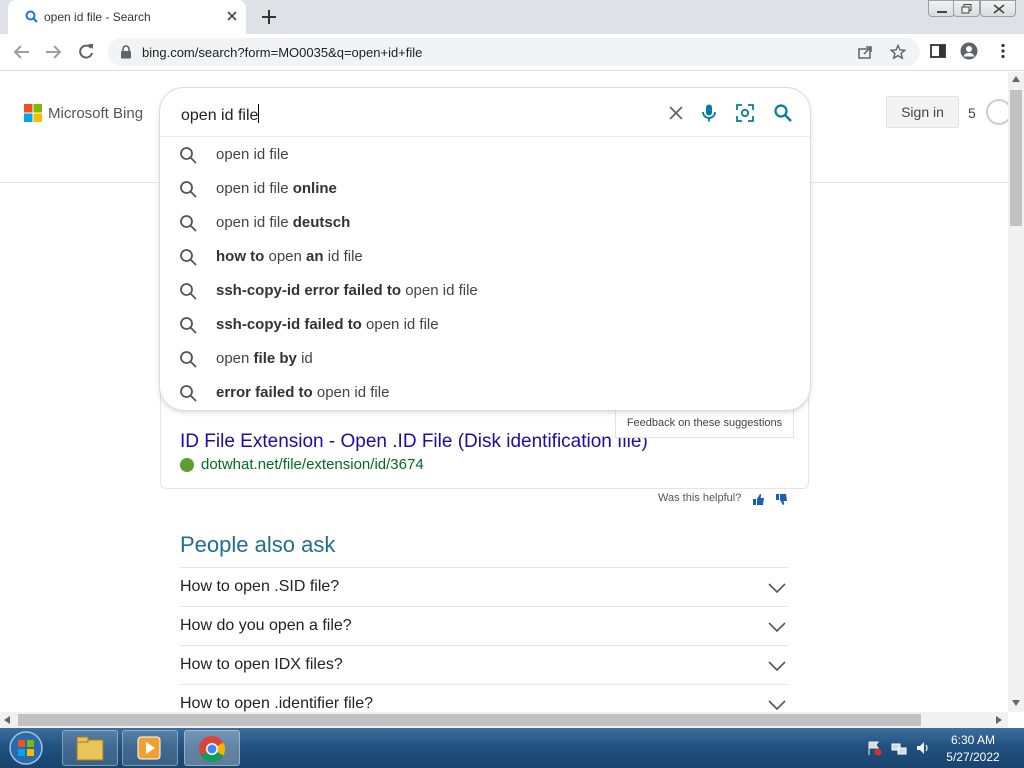 The height and width of the screenshot is (768, 1024). I want to click on text-caret, so click(259, 113).